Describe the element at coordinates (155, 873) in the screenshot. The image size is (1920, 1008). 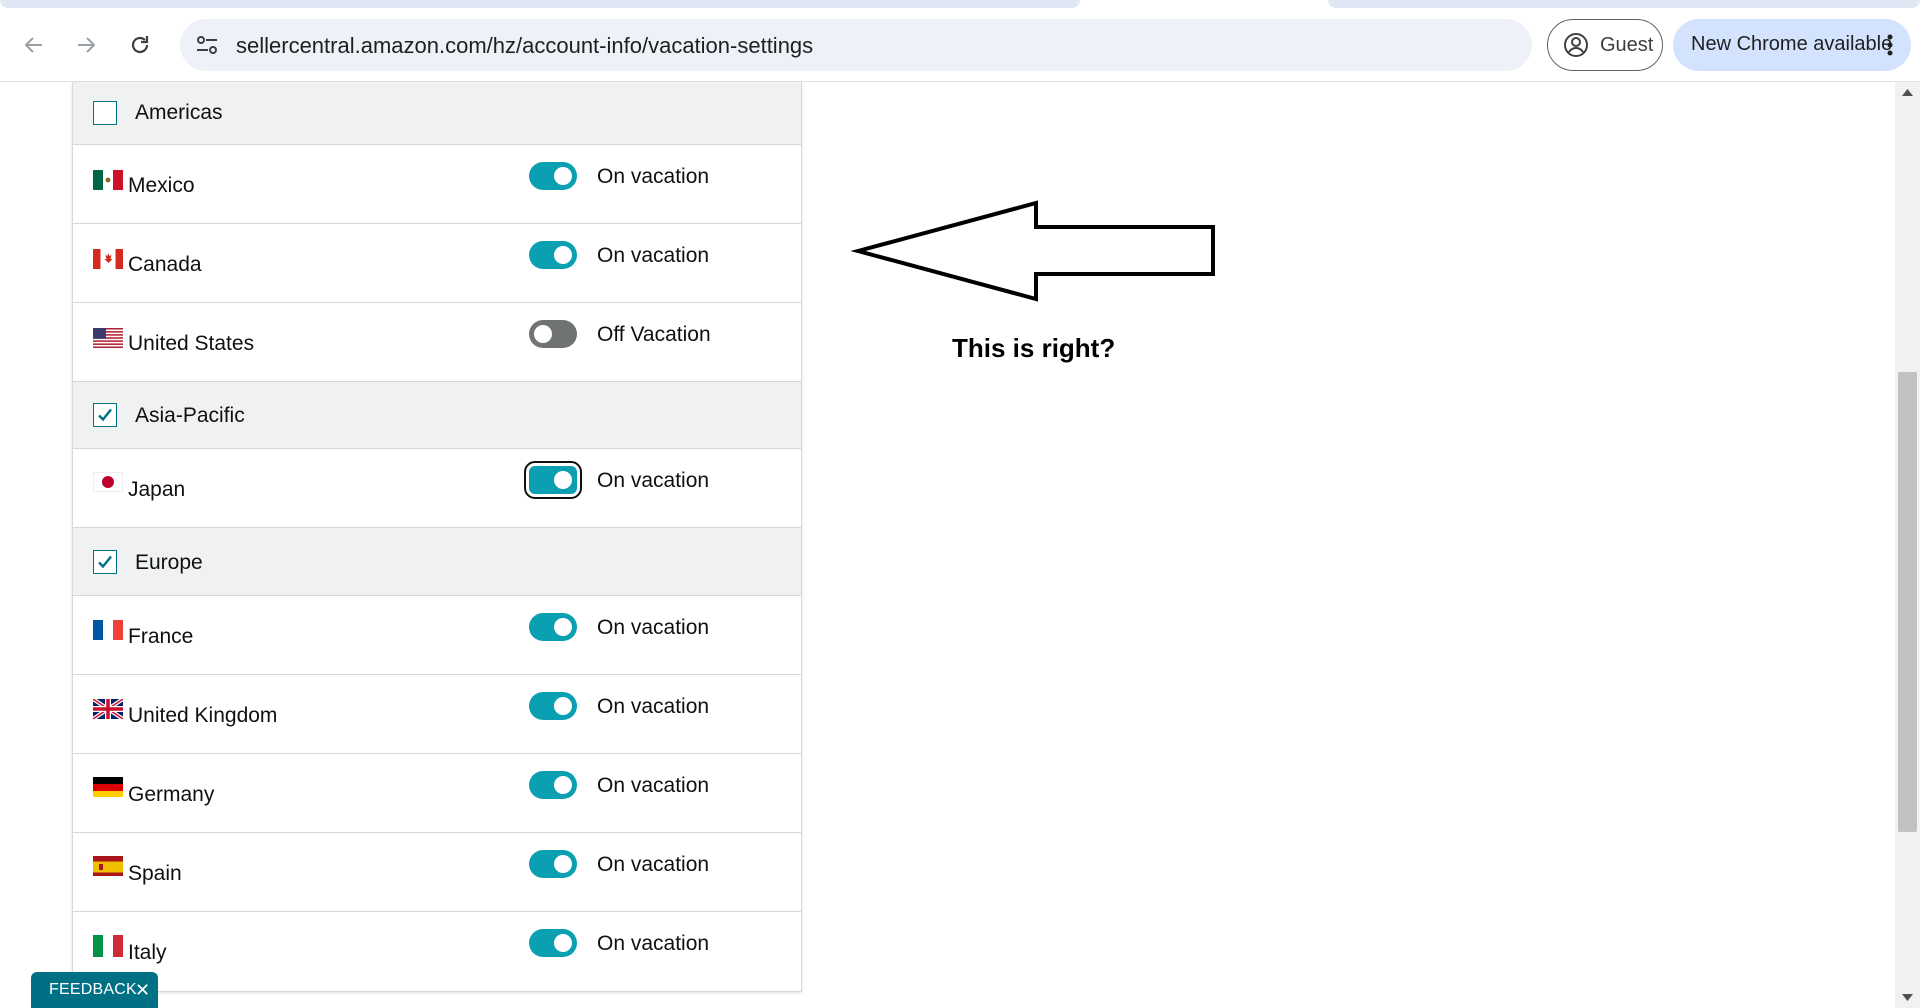
I see `country-label: Spain` at that location.